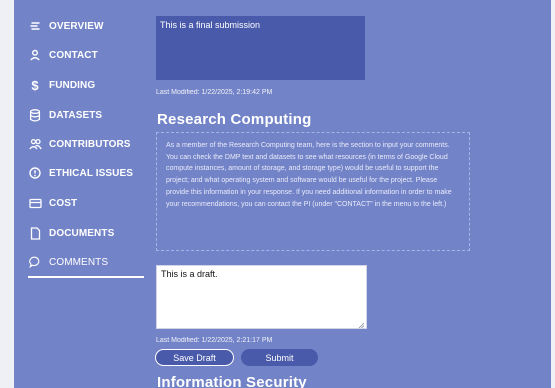  What do you see at coordinates (214, 340) in the screenshot?
I see `draft-last-modified: Last Modified: 1/22/2025, 2:21:17 PM` at bounding box center [214, 340].